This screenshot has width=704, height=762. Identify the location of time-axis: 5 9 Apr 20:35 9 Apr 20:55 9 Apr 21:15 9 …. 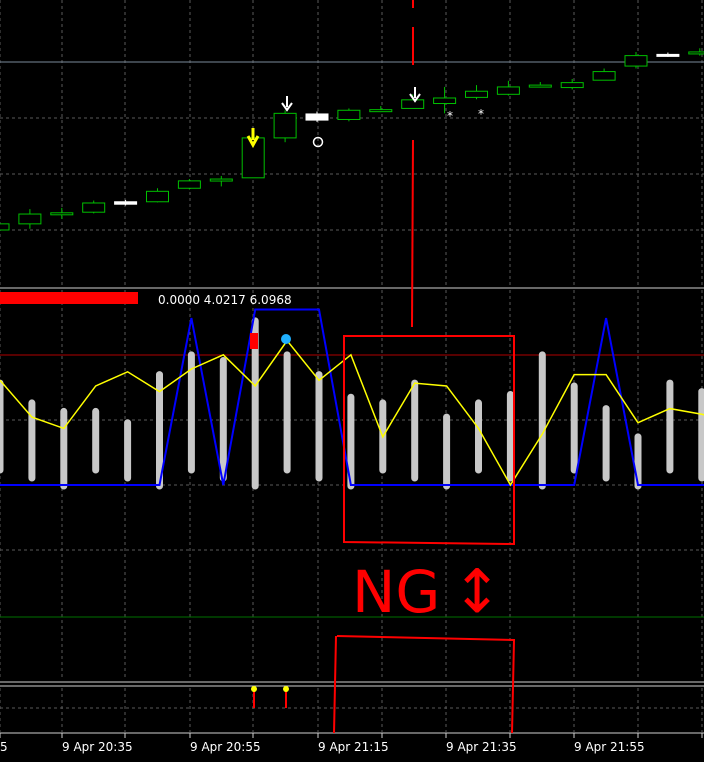
(352, 743).